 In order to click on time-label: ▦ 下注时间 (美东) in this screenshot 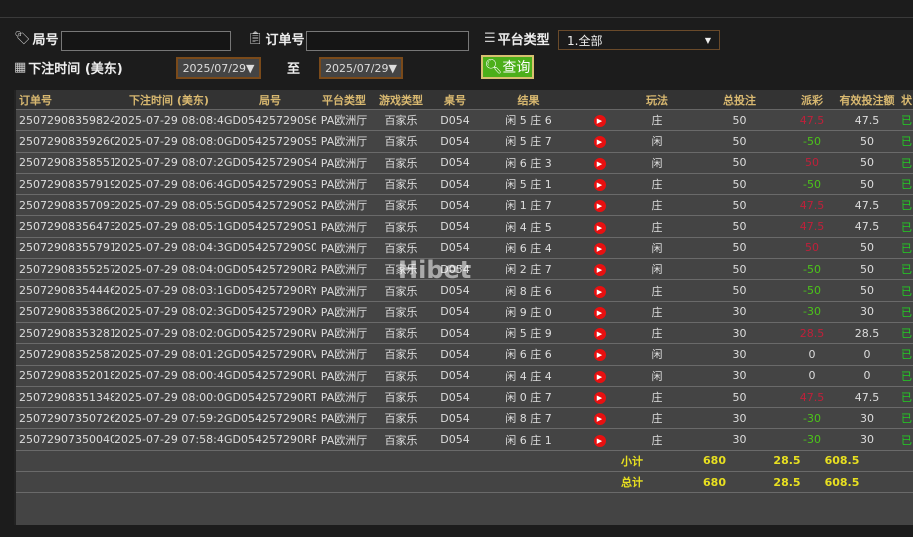, I will do `click(68, 67)`.